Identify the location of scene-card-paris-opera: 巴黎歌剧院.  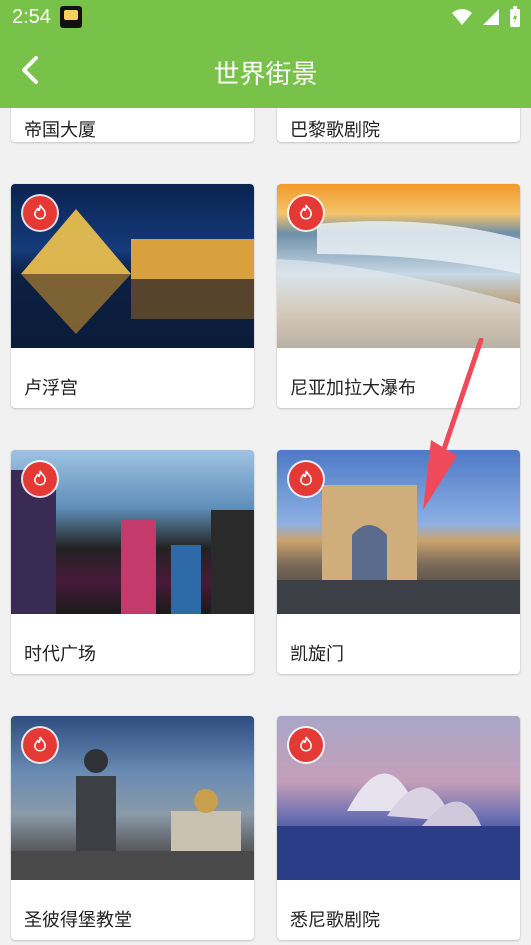
(398, 125).